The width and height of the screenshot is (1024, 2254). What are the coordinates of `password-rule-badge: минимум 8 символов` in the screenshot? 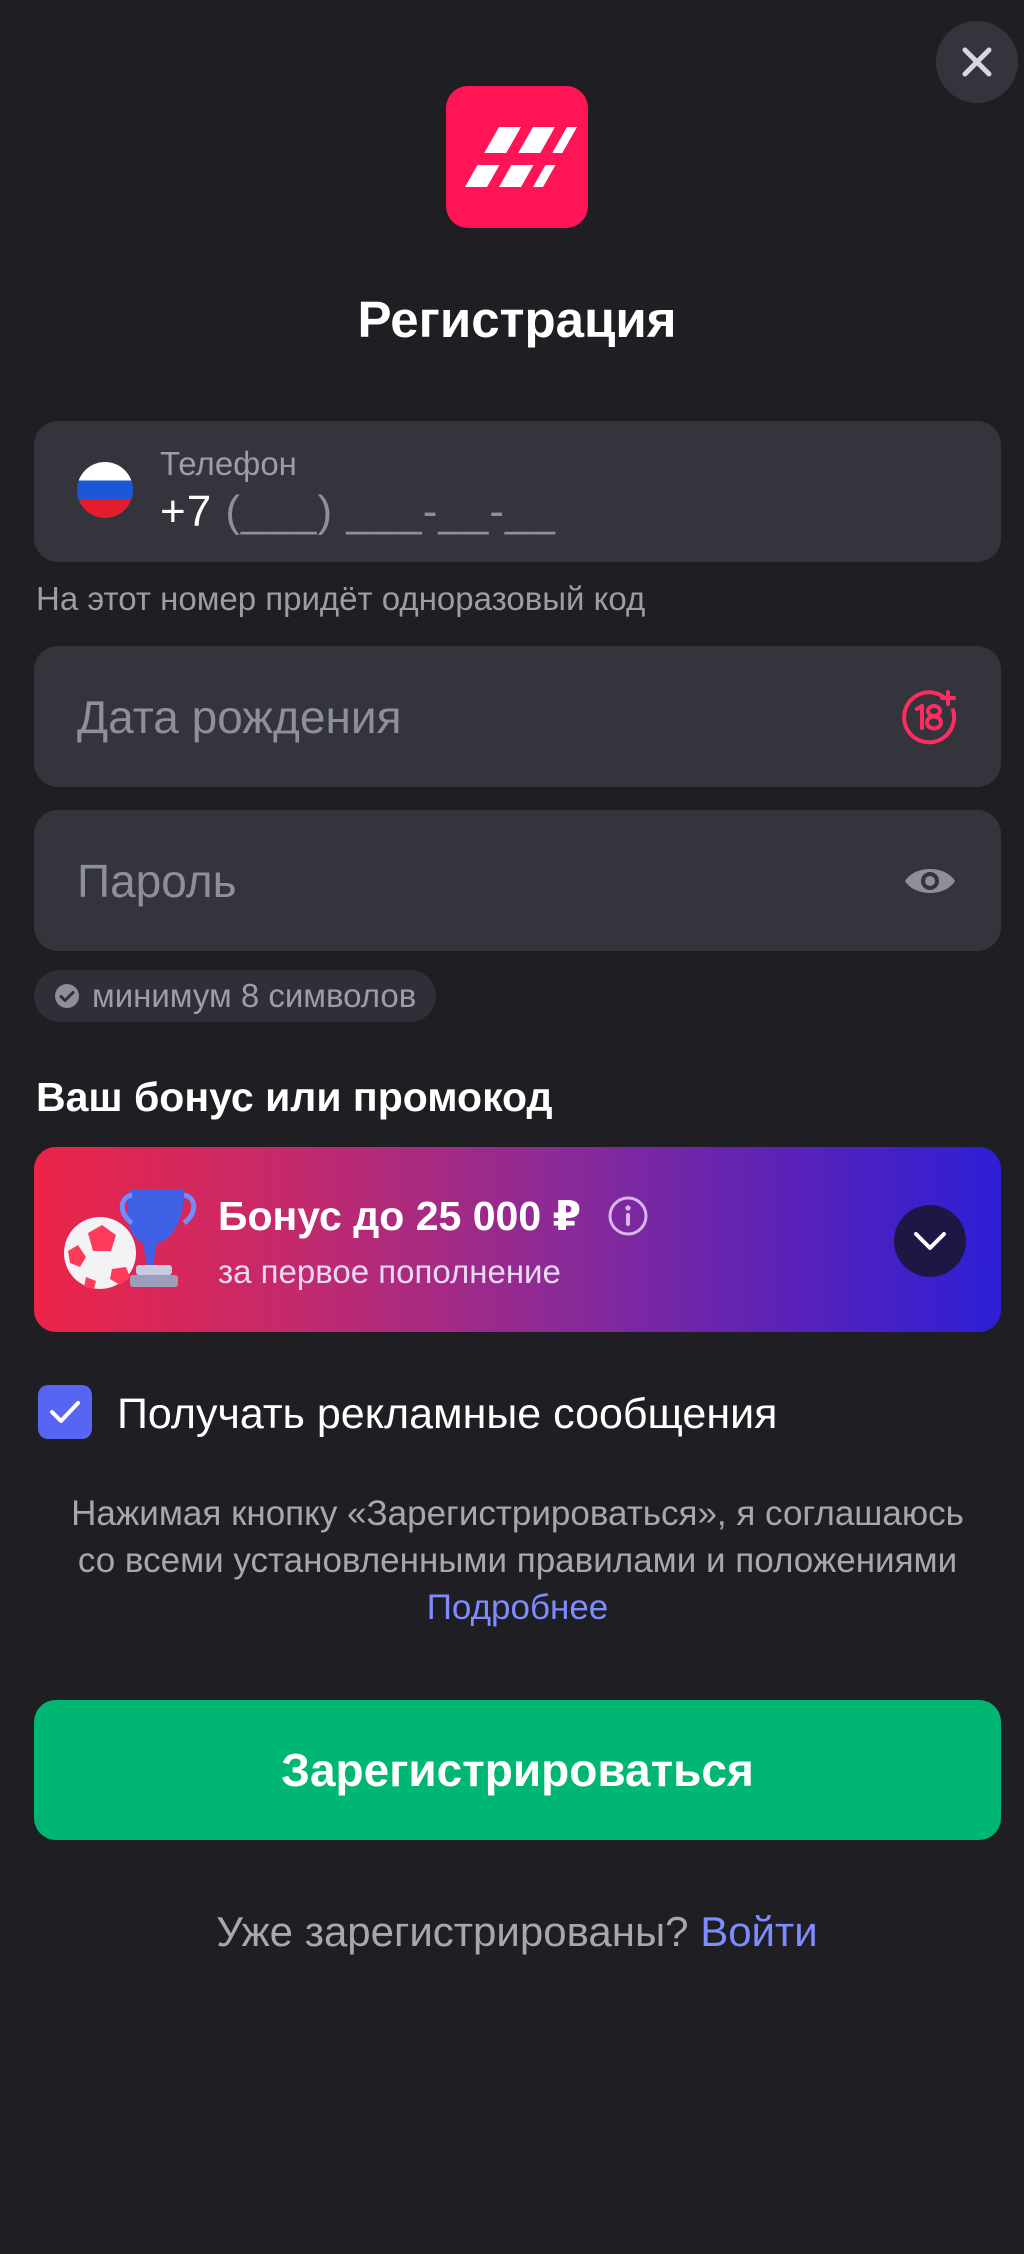 It's located at (235, 996).